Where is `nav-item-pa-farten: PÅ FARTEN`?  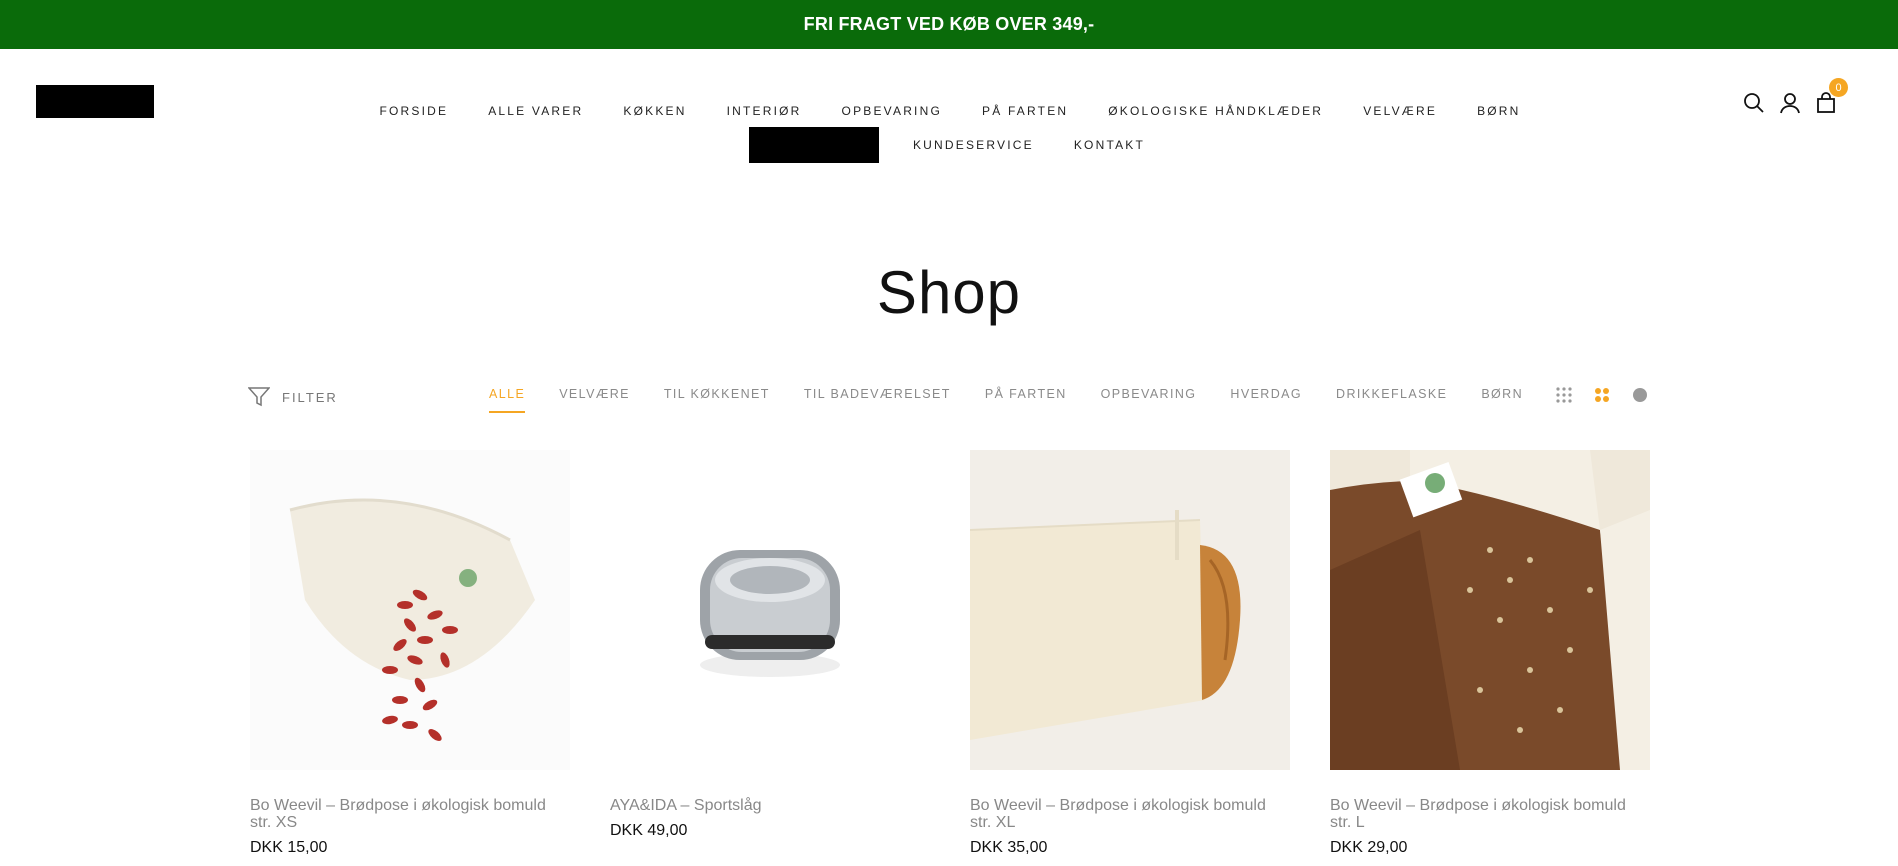
nav-item-pa-farten: PÅ FARTEN is located at coordinates (1025, 111).